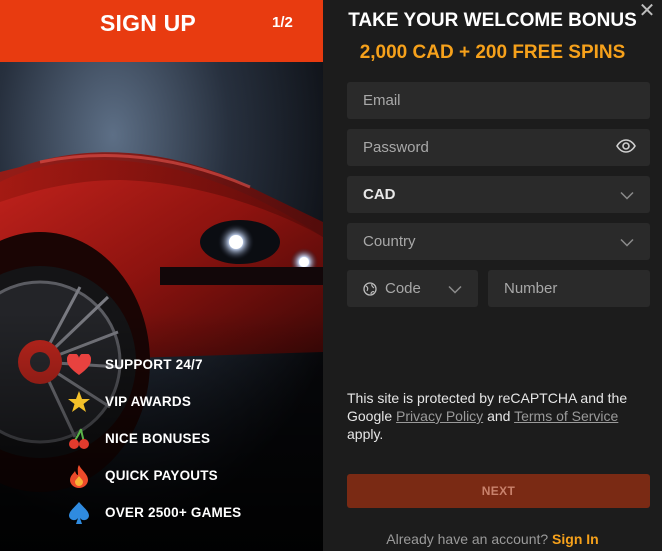 This screenshot has height=551, width=662. Describe the element at coordinates (79, 365) in the screenshot. I see `heart-icon` at that location.